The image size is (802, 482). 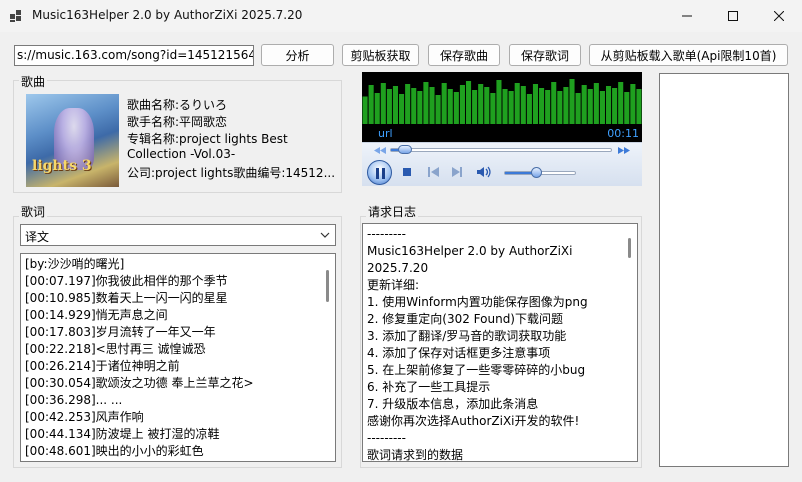 What do you see at coordinates (501, 150) in the screenshot?
I see `seek-bar` at bounding box center [501, 150].